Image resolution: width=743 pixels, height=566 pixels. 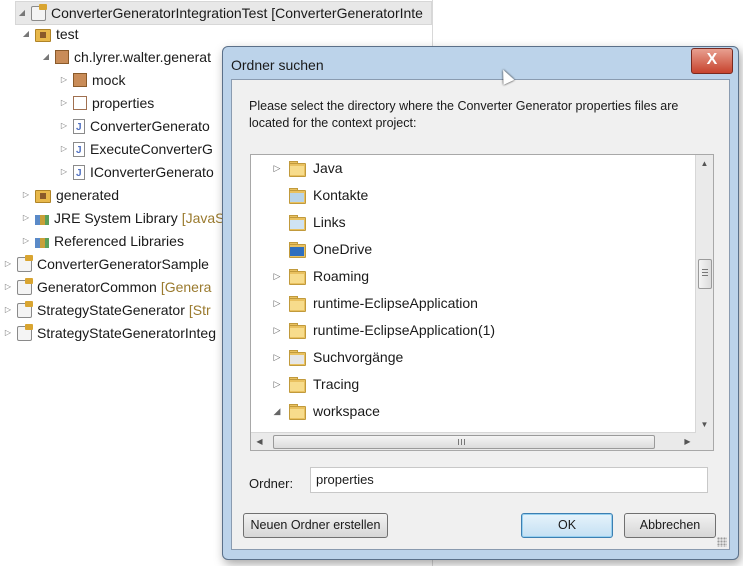 What do you see at coordinates (152, 172) in the screenshot?
I see `tree-item-label: IConverterGenerato` at bounding box center [152, 172].